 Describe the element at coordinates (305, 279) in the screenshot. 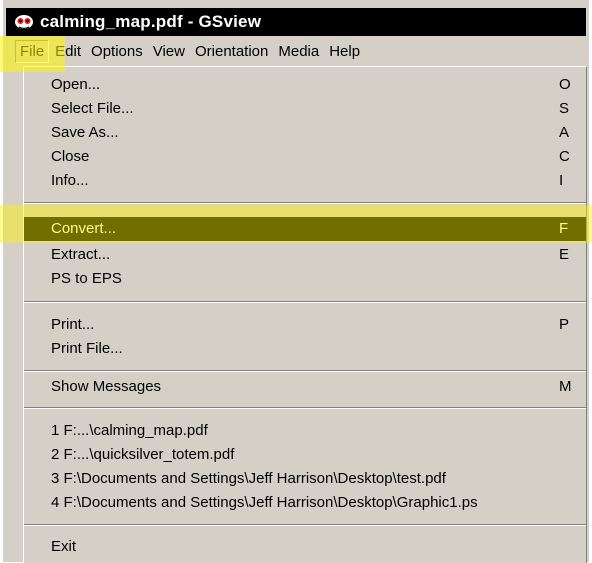

I see `menu-item-ps-to-eps: PS to EPS` at that location.